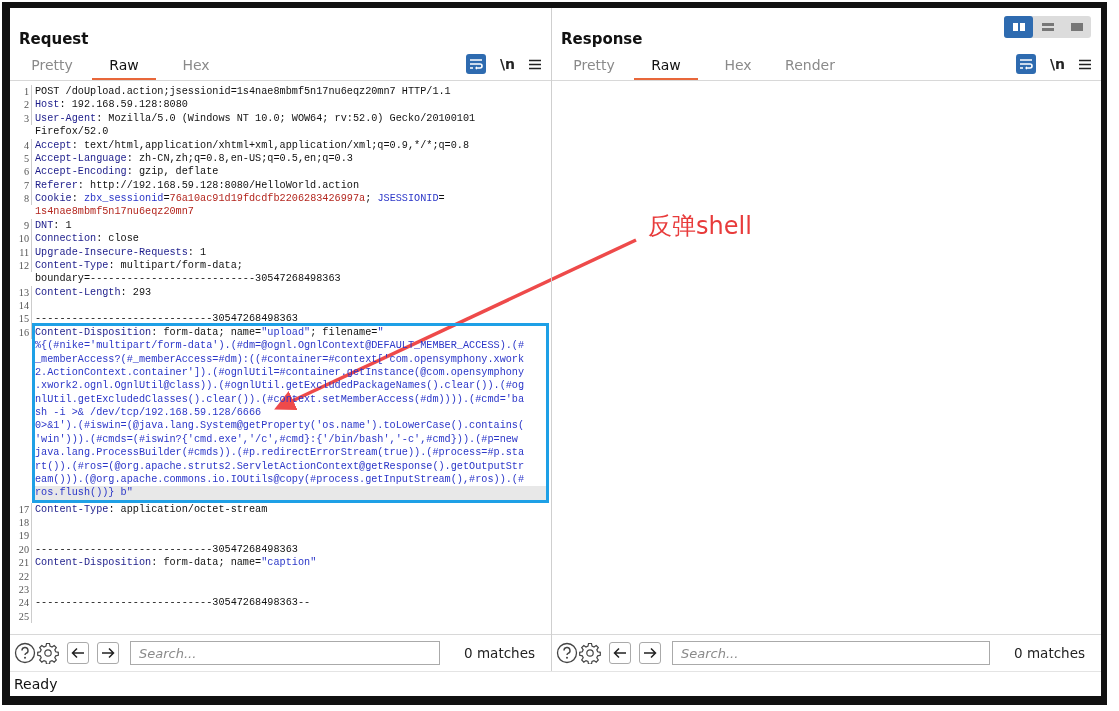 The height and width of the screenshot is (711, 1119). What do you see at coordinates (87, 239) in the screenshot?
I see `code-line: Connection: close` at bounding box center [87, 239].